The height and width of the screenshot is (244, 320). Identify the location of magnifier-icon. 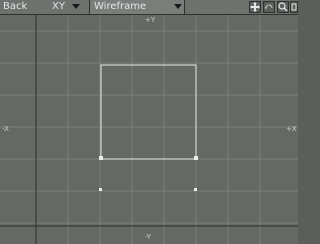
(283, 7).